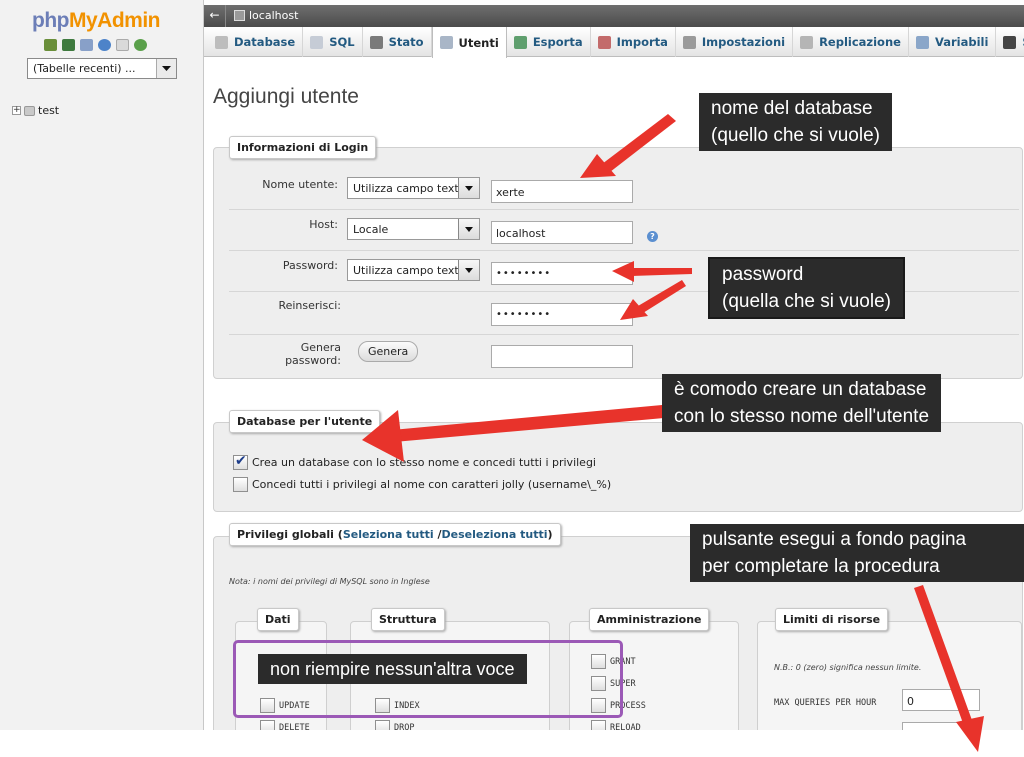 The width and height of the screenshot is (1024, 757). What do you see at coordinates (240, 461) in the screenshot?
I see `create-db-checkbox` at bounding box center [240, 461].